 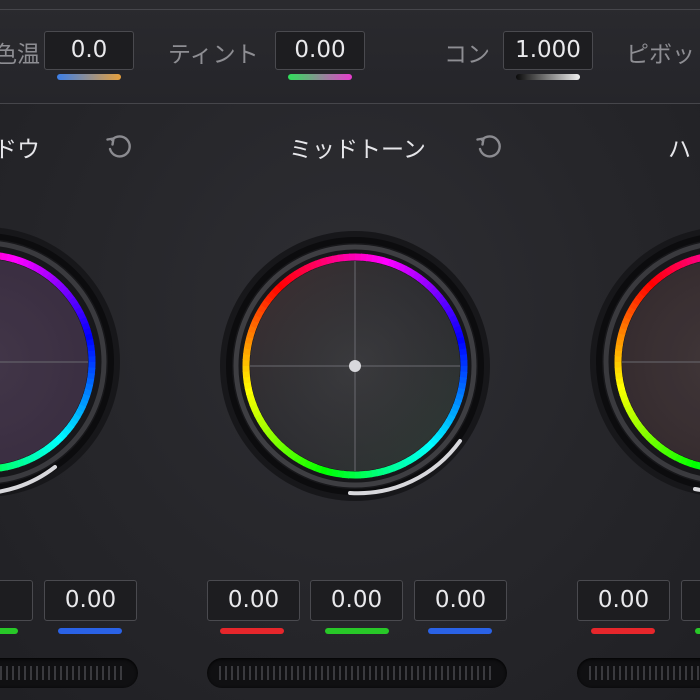 I want to click on wheel-title-right: ハ, so click(x=679, y=150).